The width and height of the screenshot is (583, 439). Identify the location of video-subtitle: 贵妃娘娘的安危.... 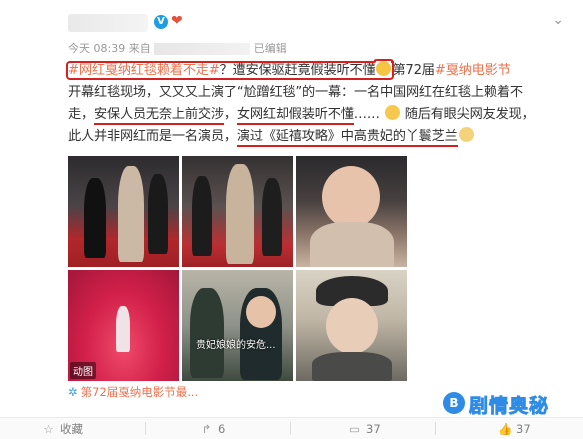
(236, 345).